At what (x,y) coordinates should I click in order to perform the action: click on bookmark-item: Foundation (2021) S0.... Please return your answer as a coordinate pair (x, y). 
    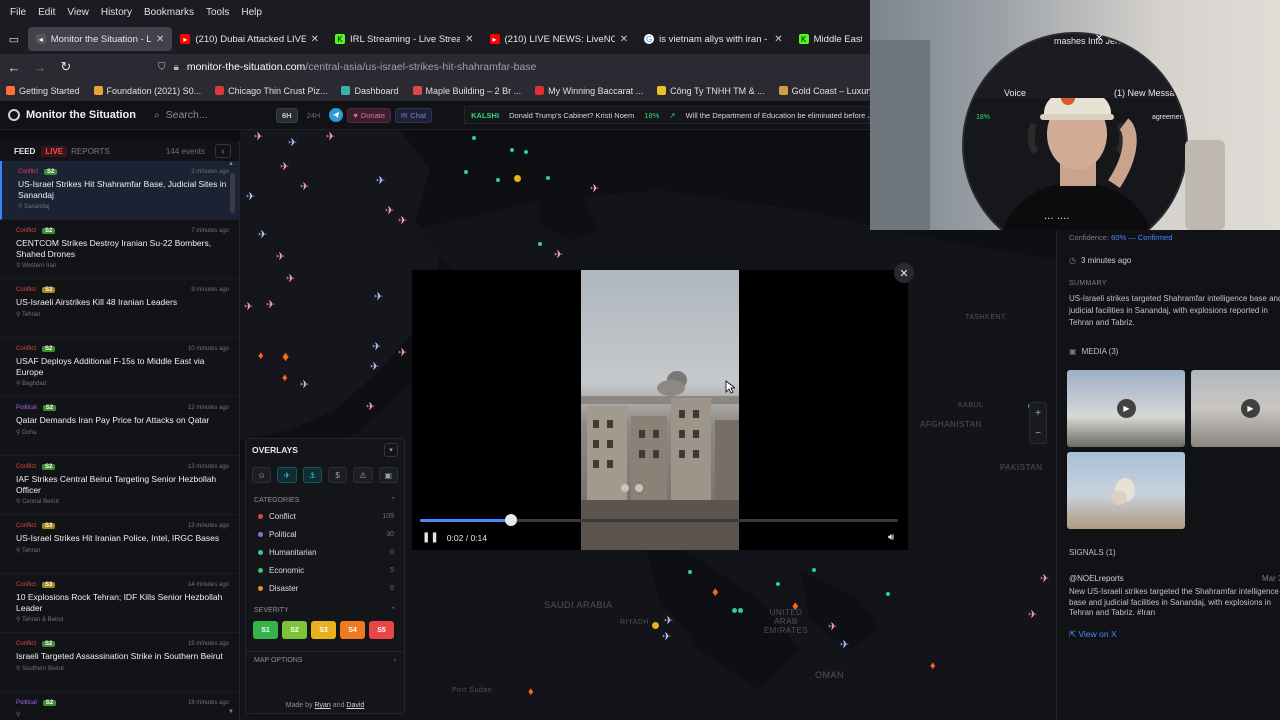
    Looking at the image, I should click on (147, 91).